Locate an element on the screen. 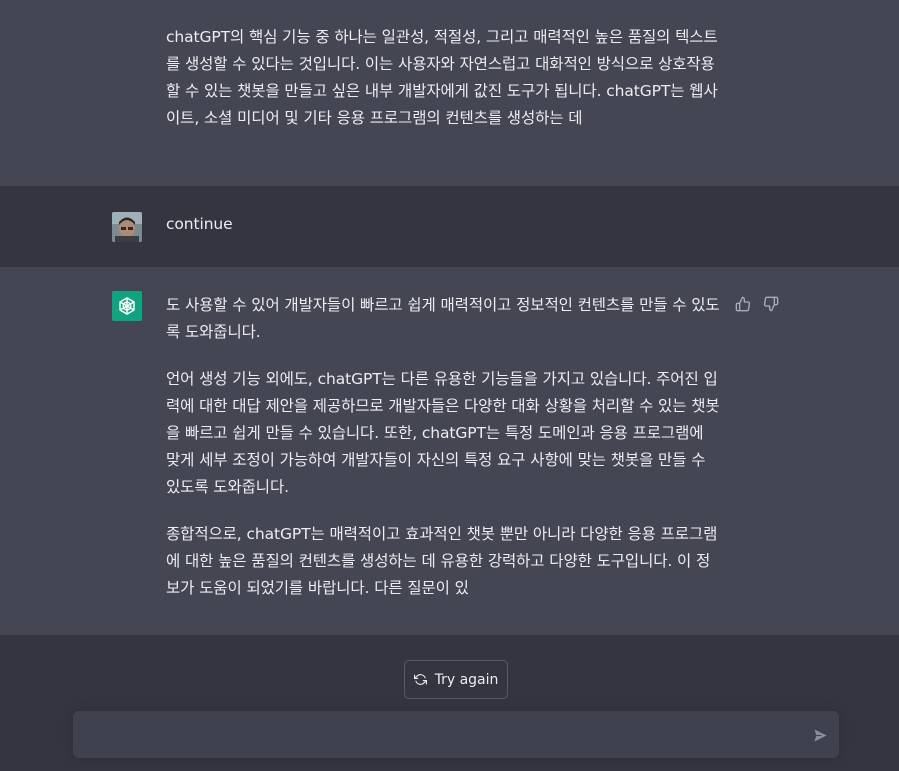  send-icon is located at coordinates (820, 735).